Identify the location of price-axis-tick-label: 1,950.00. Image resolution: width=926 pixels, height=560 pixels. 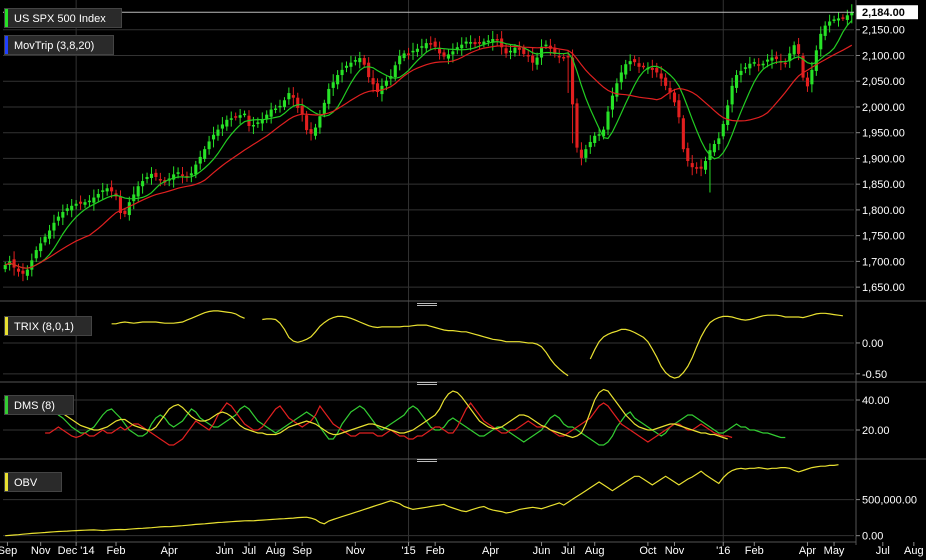
(883, 134).